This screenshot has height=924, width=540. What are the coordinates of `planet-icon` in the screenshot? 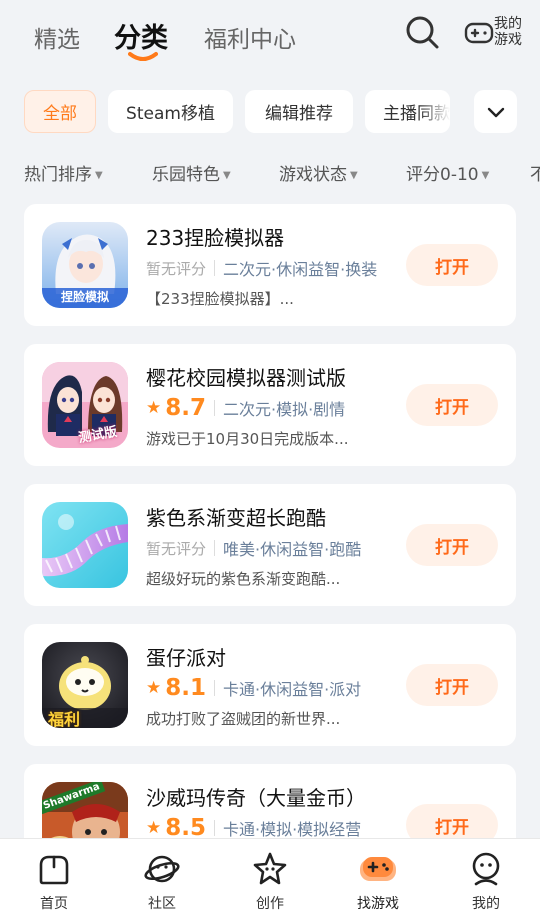 It's located at (162, 869).